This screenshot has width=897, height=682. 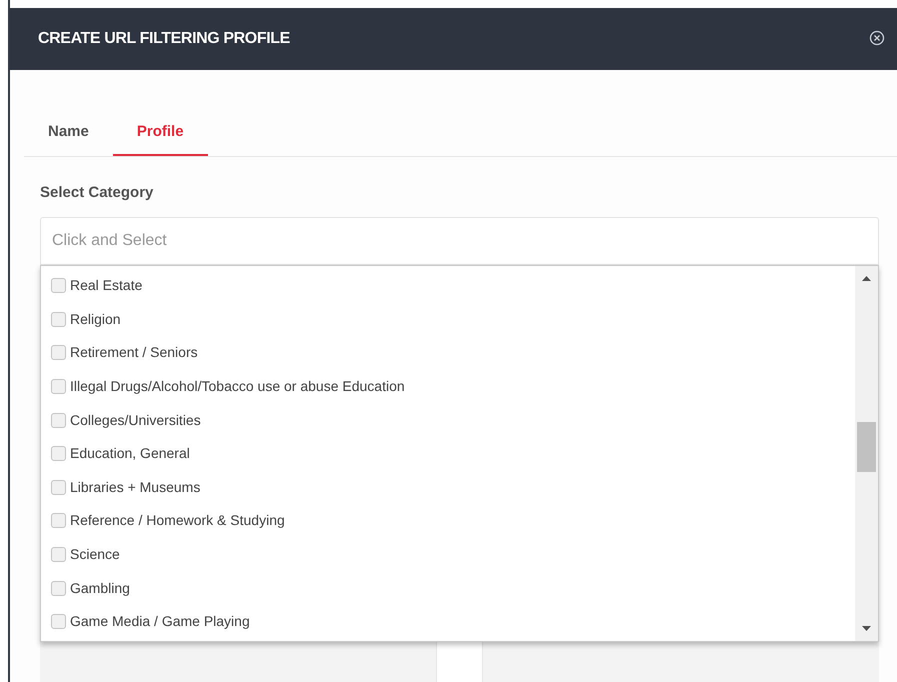 What do you see at coordinates (95, 555) in the screenshot?
I see `option-label: Science` at bounding box center [95, 555].